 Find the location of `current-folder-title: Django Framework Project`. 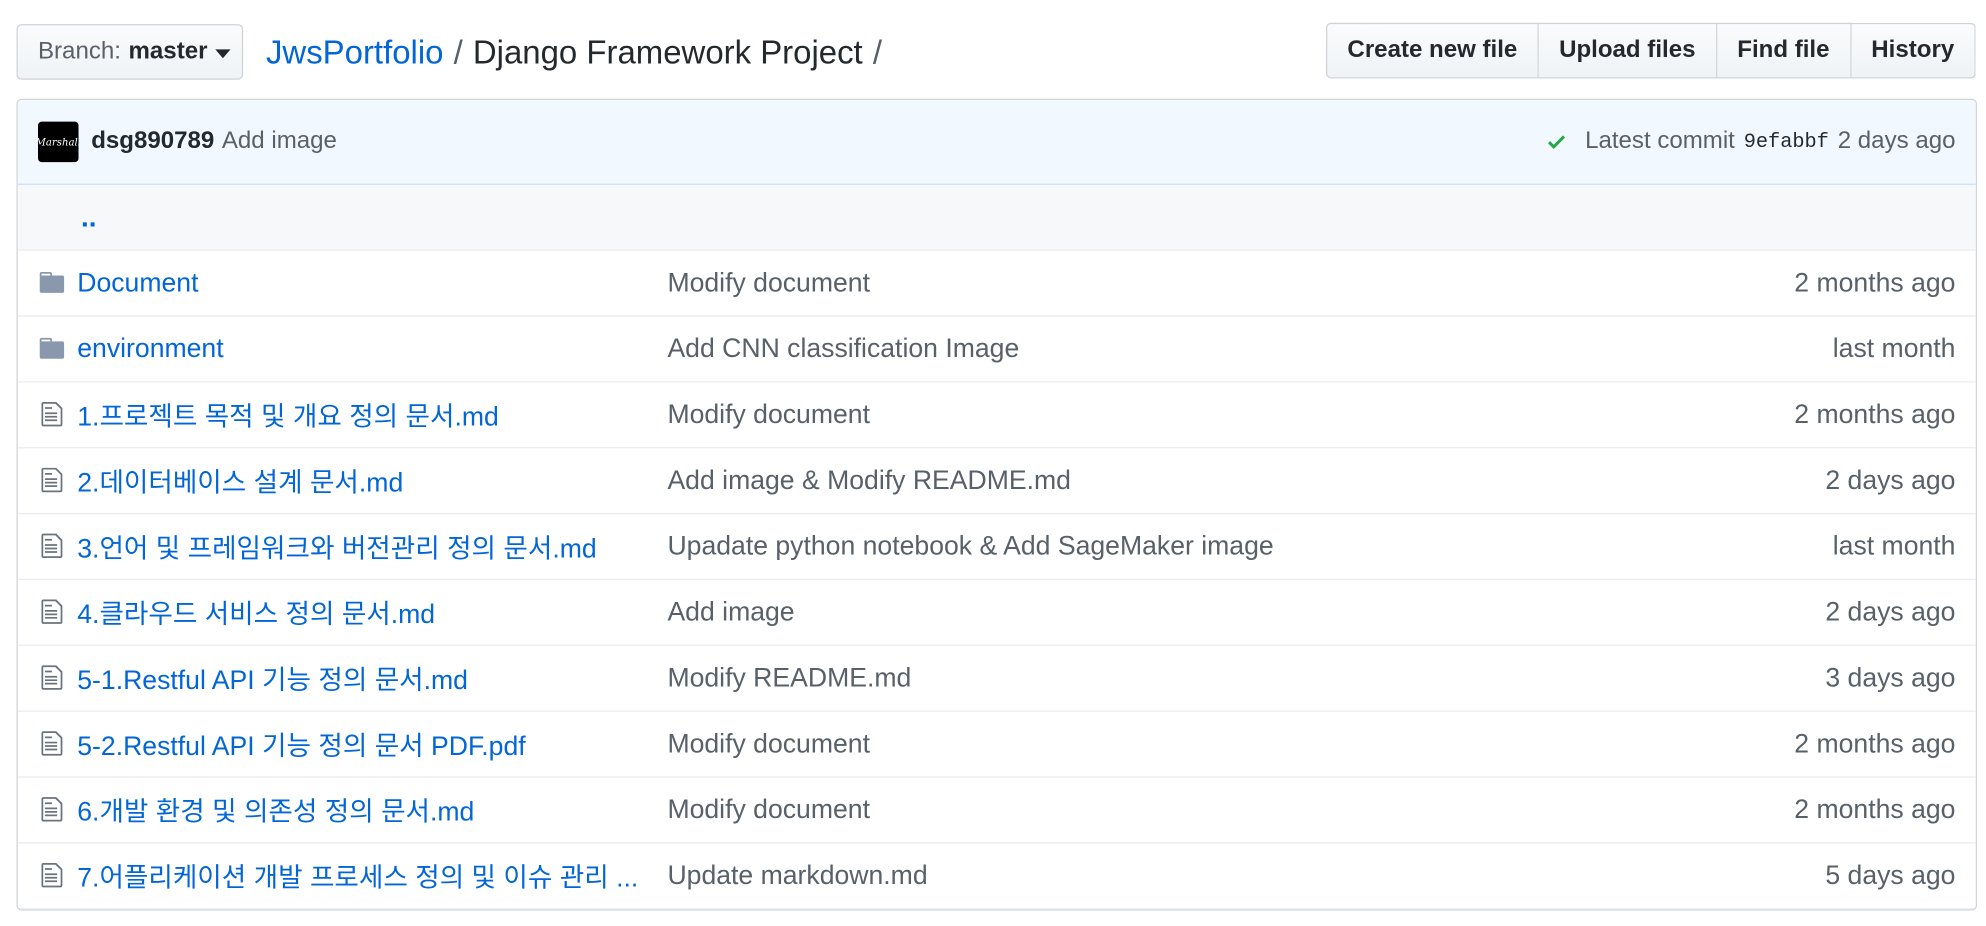

current-folder-title: Django Framework Project is located at coordinates (667, 51).